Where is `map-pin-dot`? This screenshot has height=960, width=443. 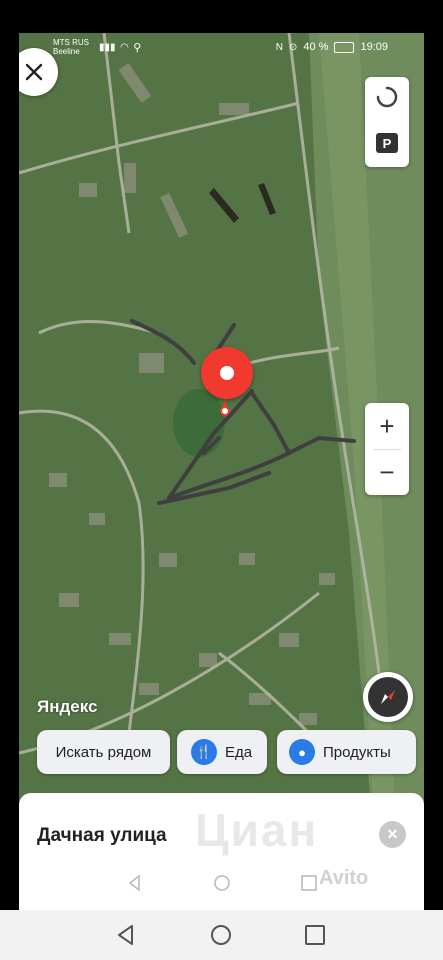 map-pin-dot is located at coordinates (227, 373).